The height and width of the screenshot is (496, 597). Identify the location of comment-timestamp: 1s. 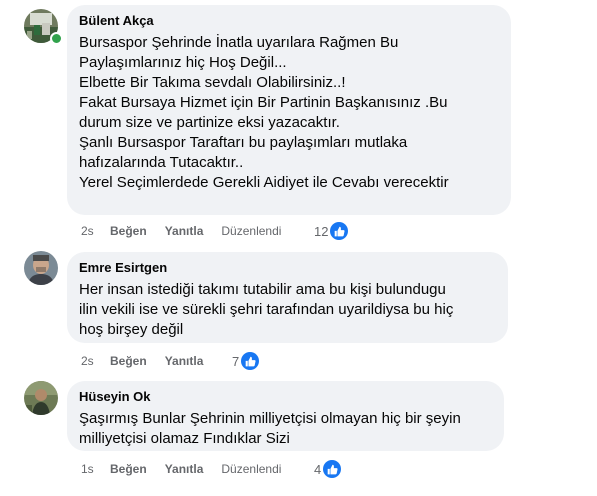
(95, 469).